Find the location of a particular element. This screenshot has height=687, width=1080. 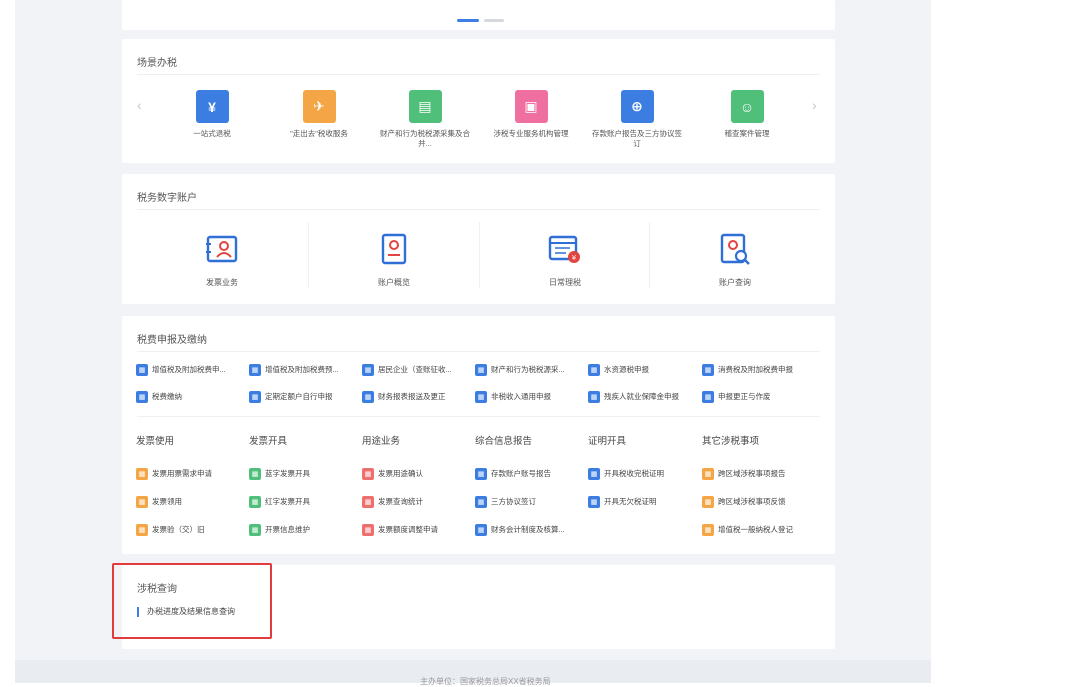

calendar-tax-icon: ¥ is located at coordinates (564, 249).